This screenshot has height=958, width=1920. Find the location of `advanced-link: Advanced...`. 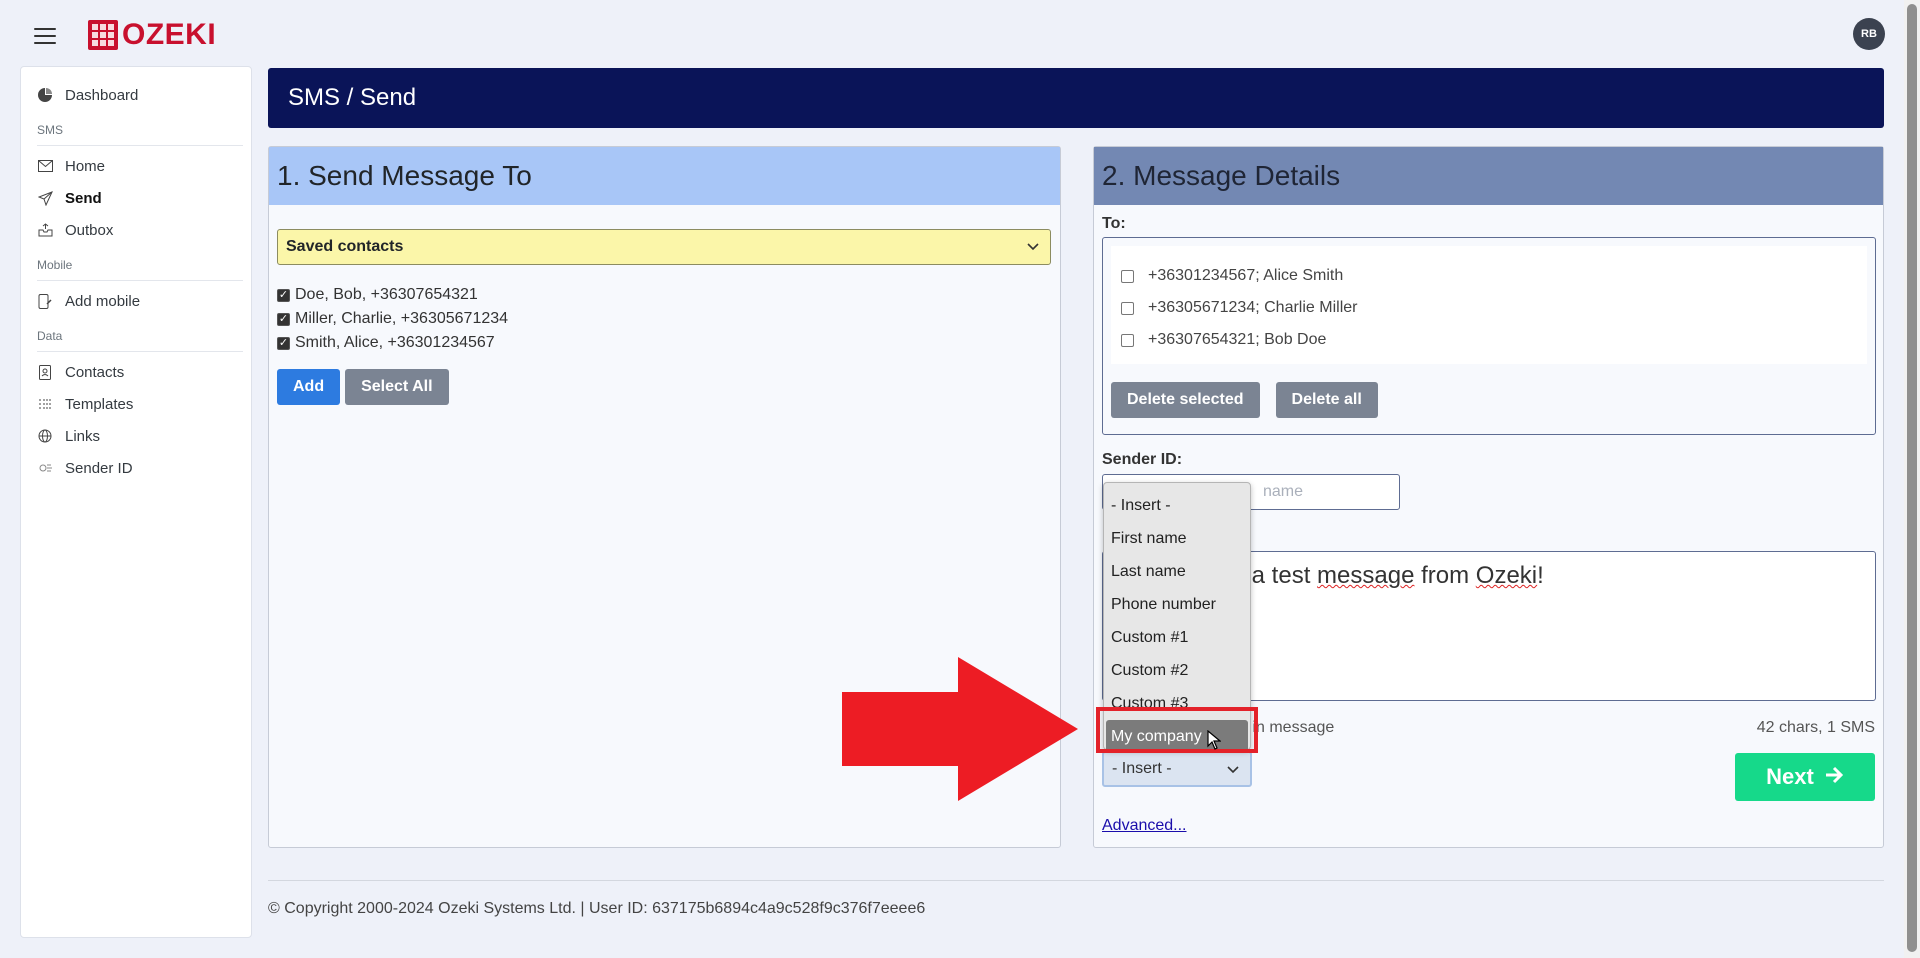

advanced-link: Advanced... is located at coordinates (1144, 826).